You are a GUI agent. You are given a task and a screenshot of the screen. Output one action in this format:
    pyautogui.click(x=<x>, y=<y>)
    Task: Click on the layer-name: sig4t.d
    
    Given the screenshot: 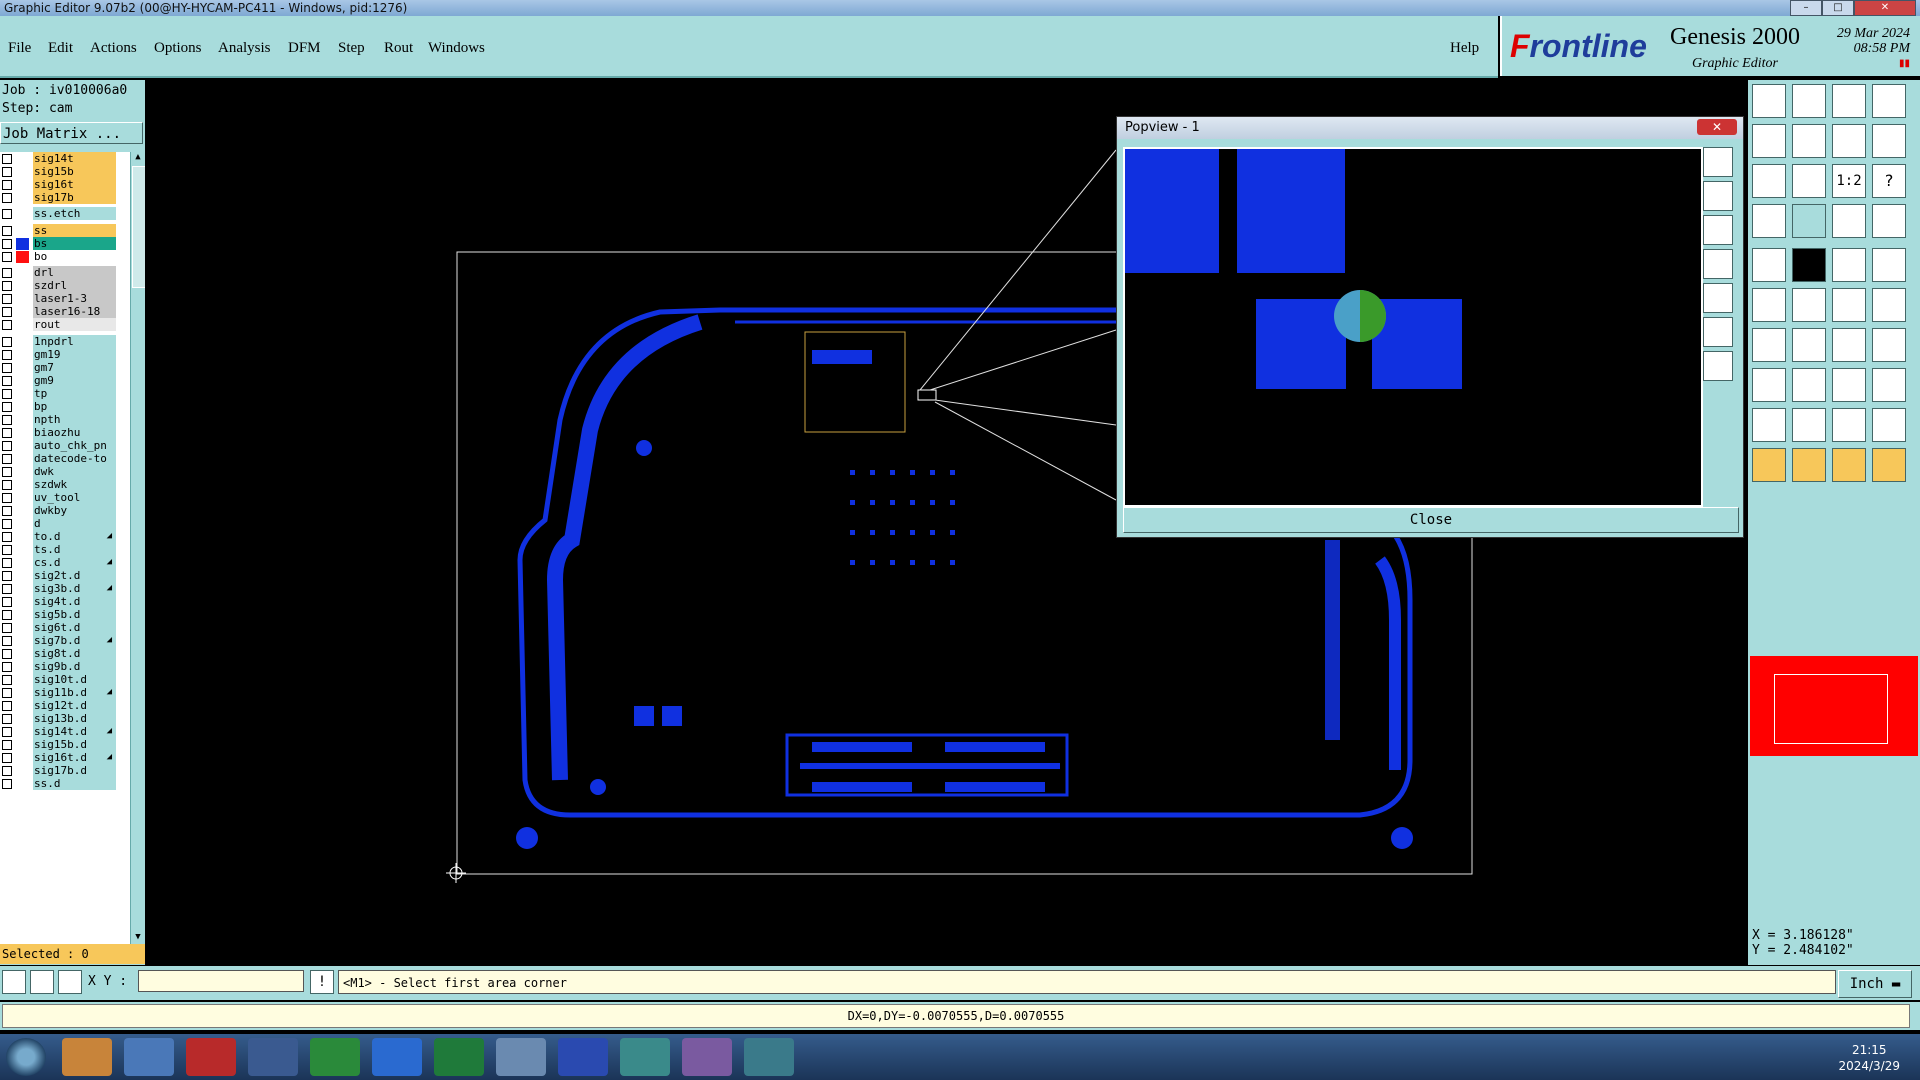 What is the action you would take?
    pyautogui.click(x=74, y=601)
    